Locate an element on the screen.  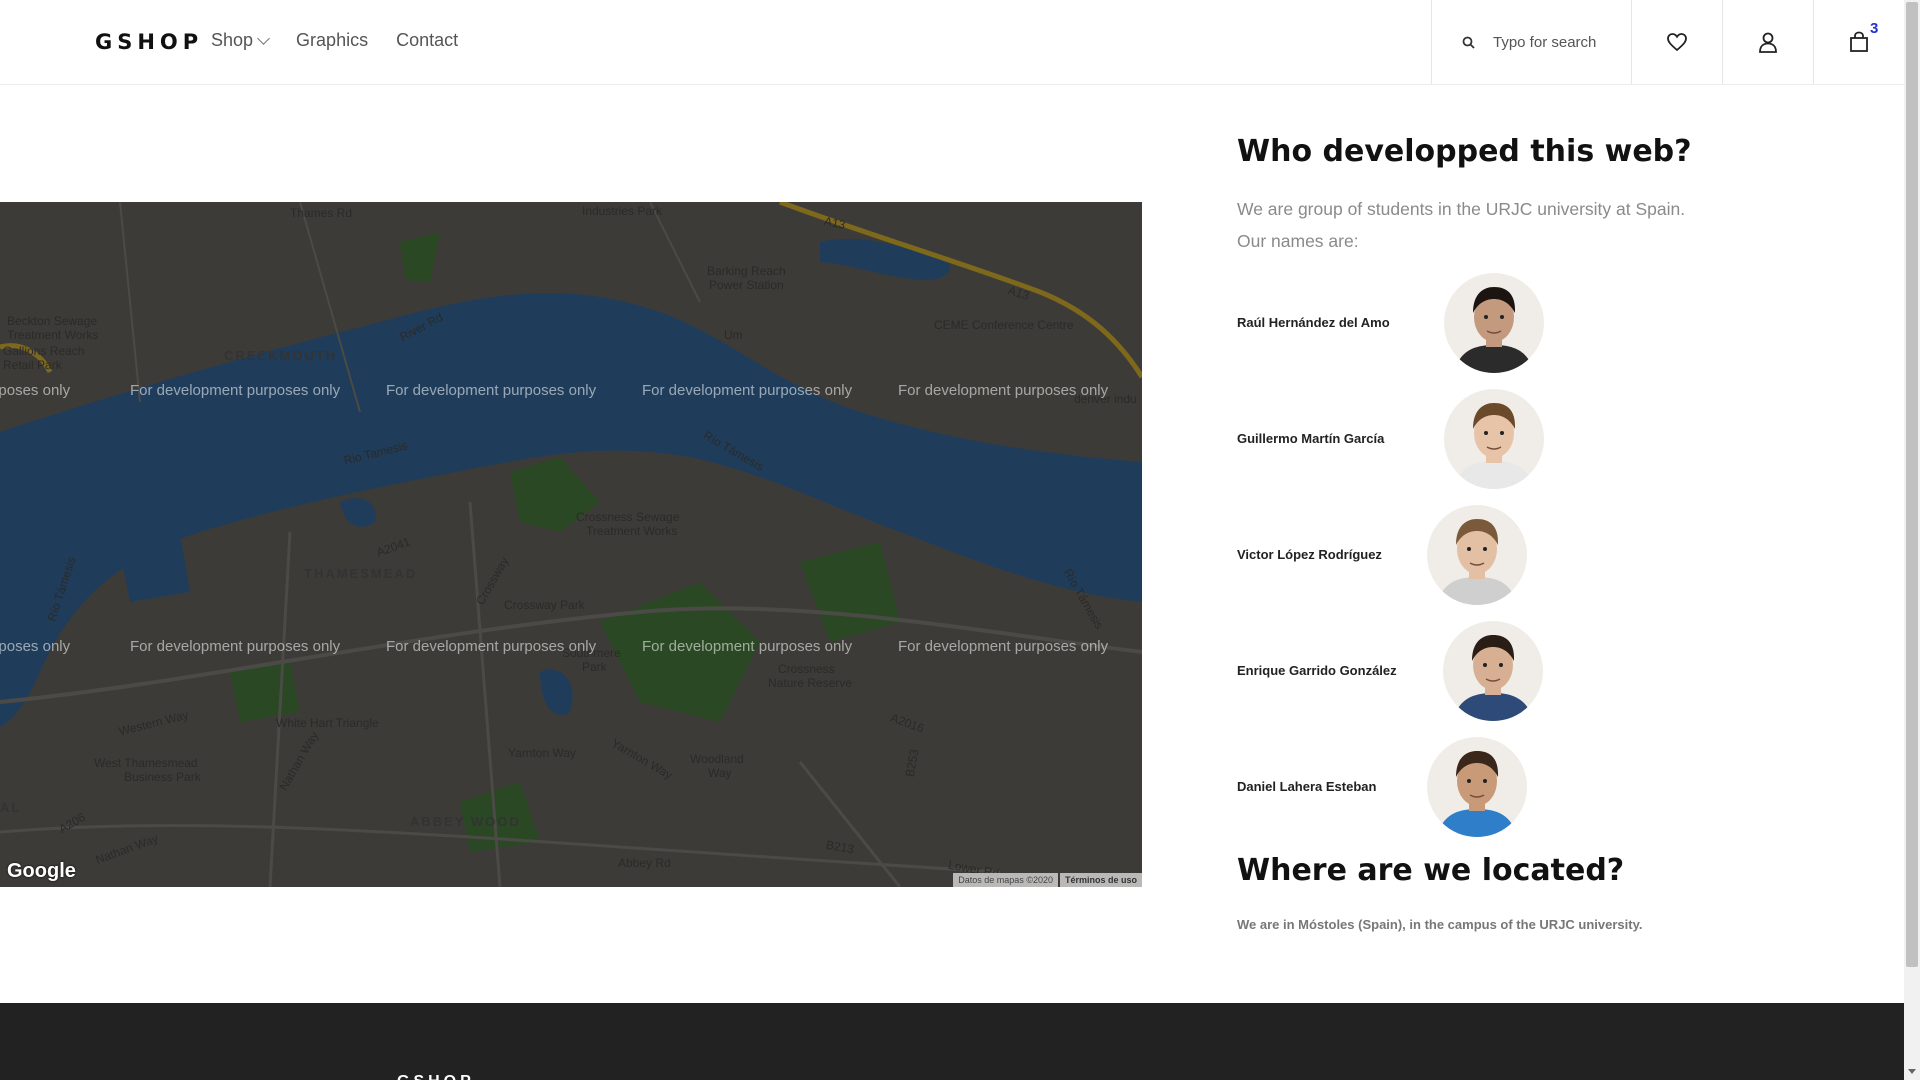
search-icon is located at coordinates (1468, 42).